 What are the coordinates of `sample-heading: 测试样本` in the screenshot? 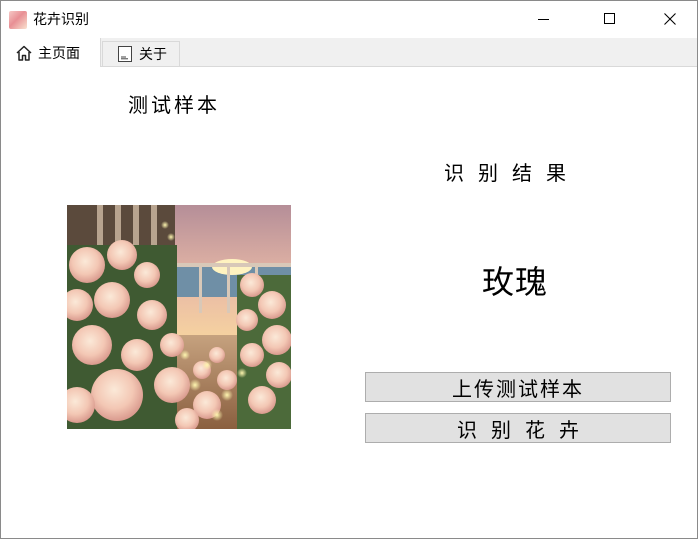 It's located at (174, 105).